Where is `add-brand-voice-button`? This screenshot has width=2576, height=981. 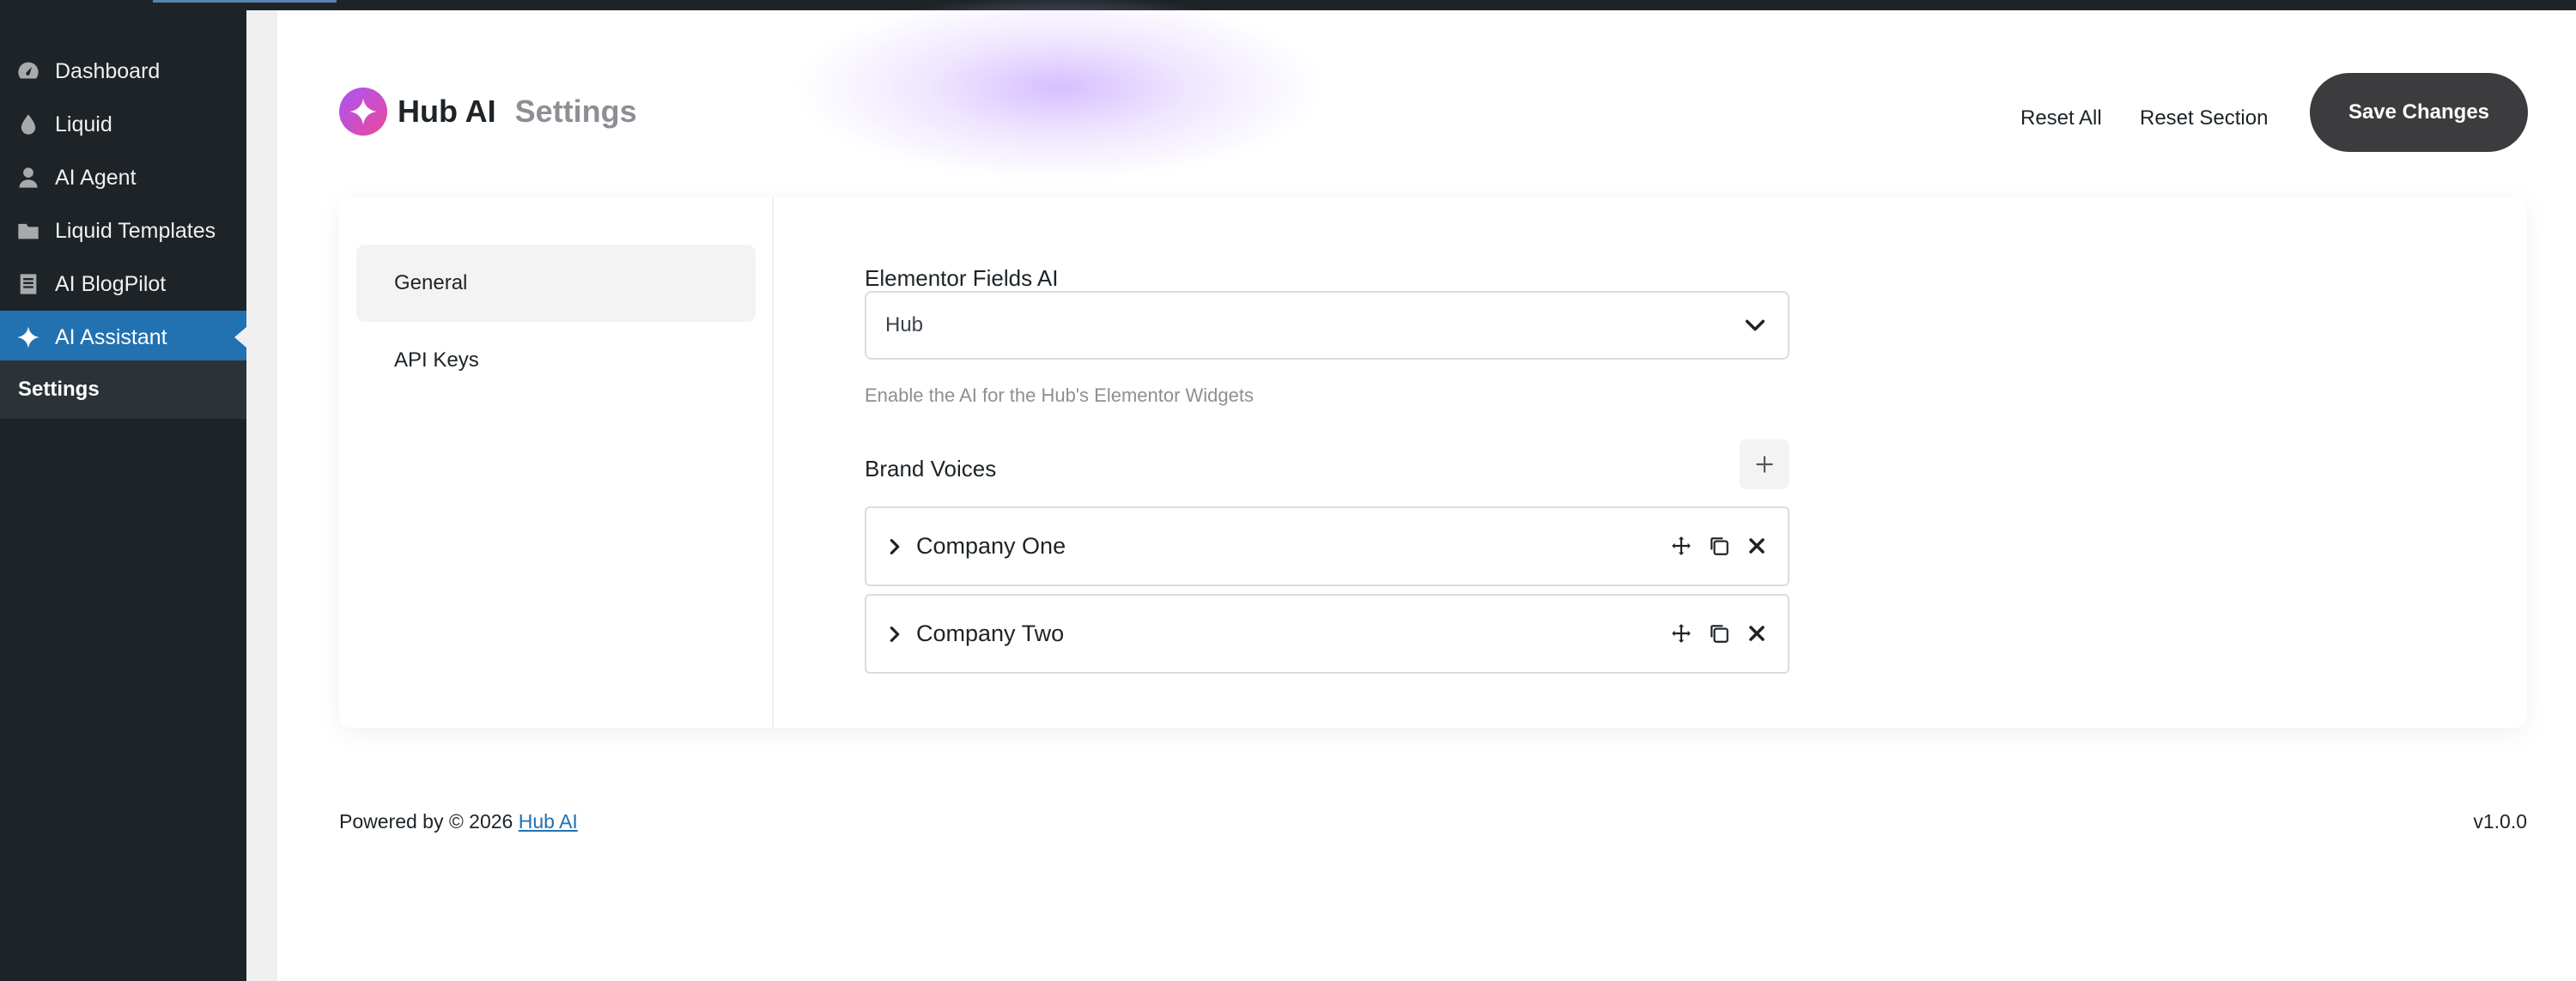
add-brand-voice-button is located at coordinates (1764, 464).